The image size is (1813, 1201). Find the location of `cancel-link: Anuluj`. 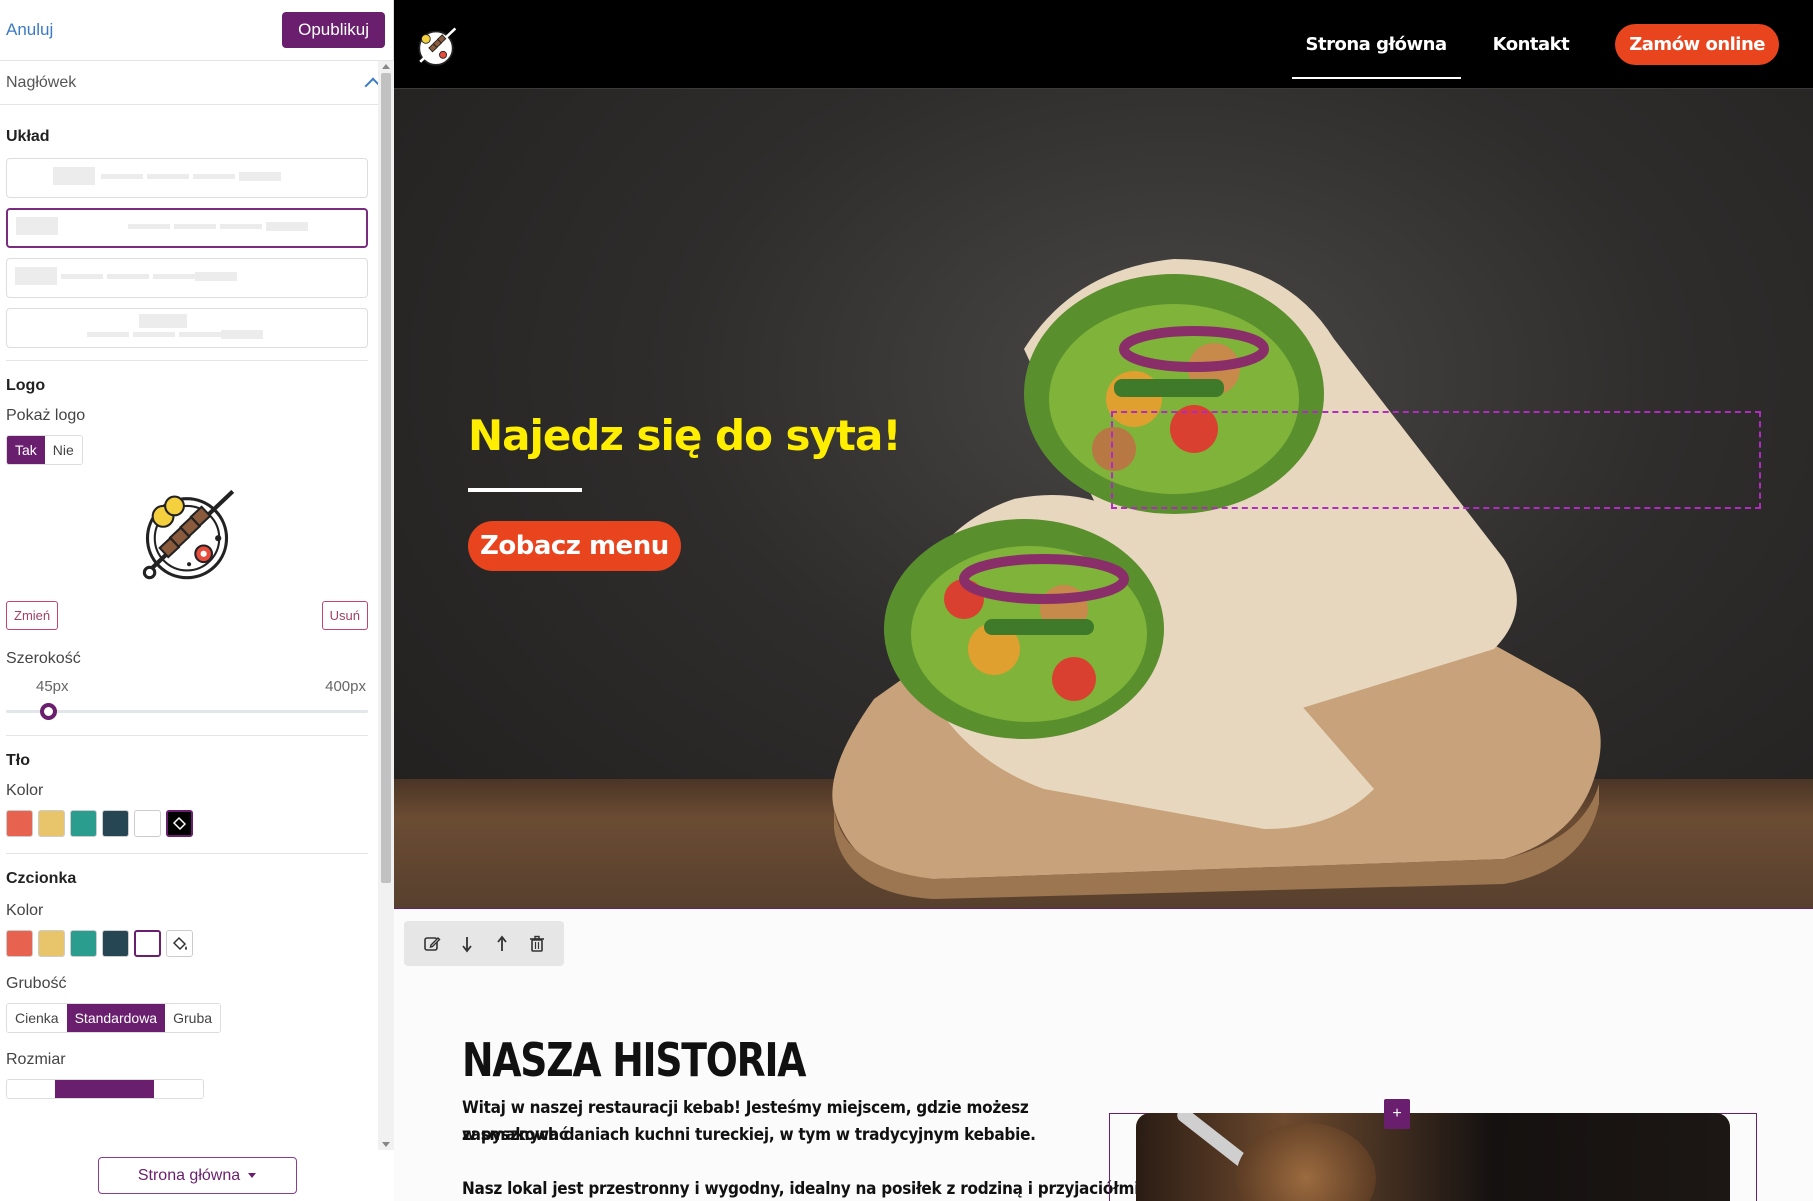

cancel-link: Anuluj is located at coordinates (29, 30).